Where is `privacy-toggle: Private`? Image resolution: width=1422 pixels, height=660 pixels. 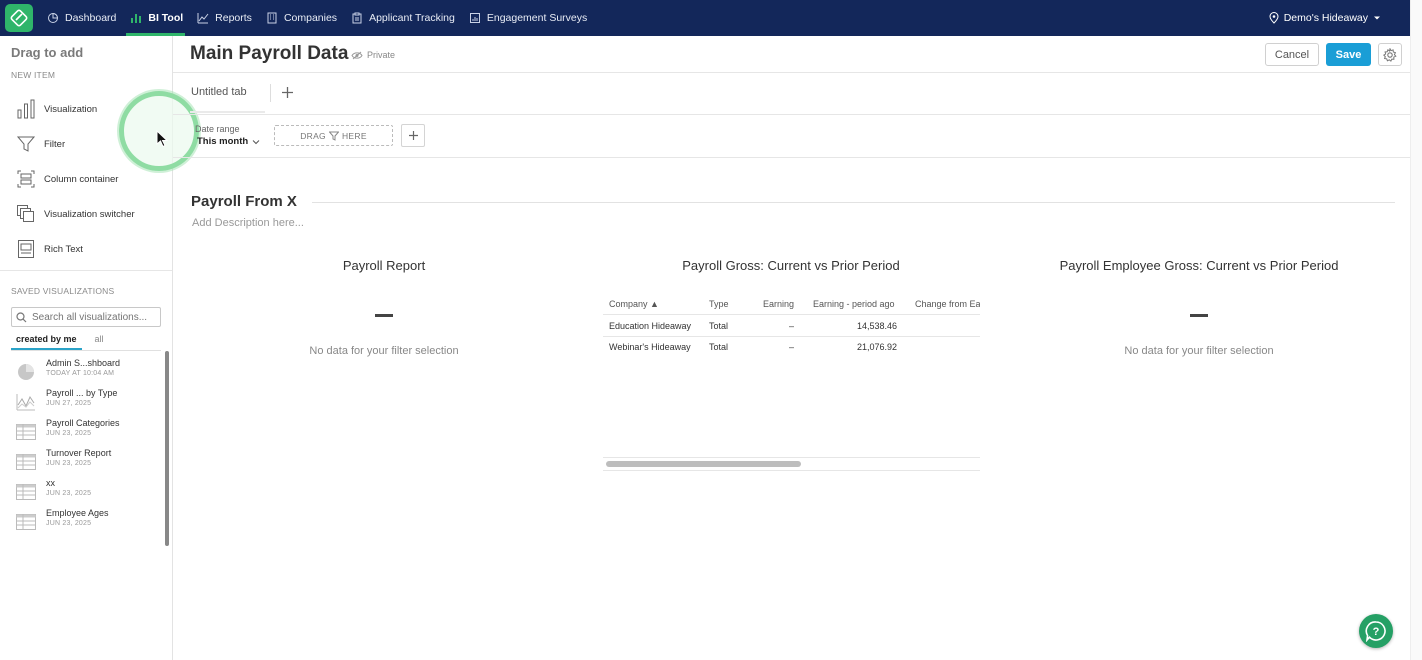
privacy-toggle: Private is located at coordinates (373, 55).